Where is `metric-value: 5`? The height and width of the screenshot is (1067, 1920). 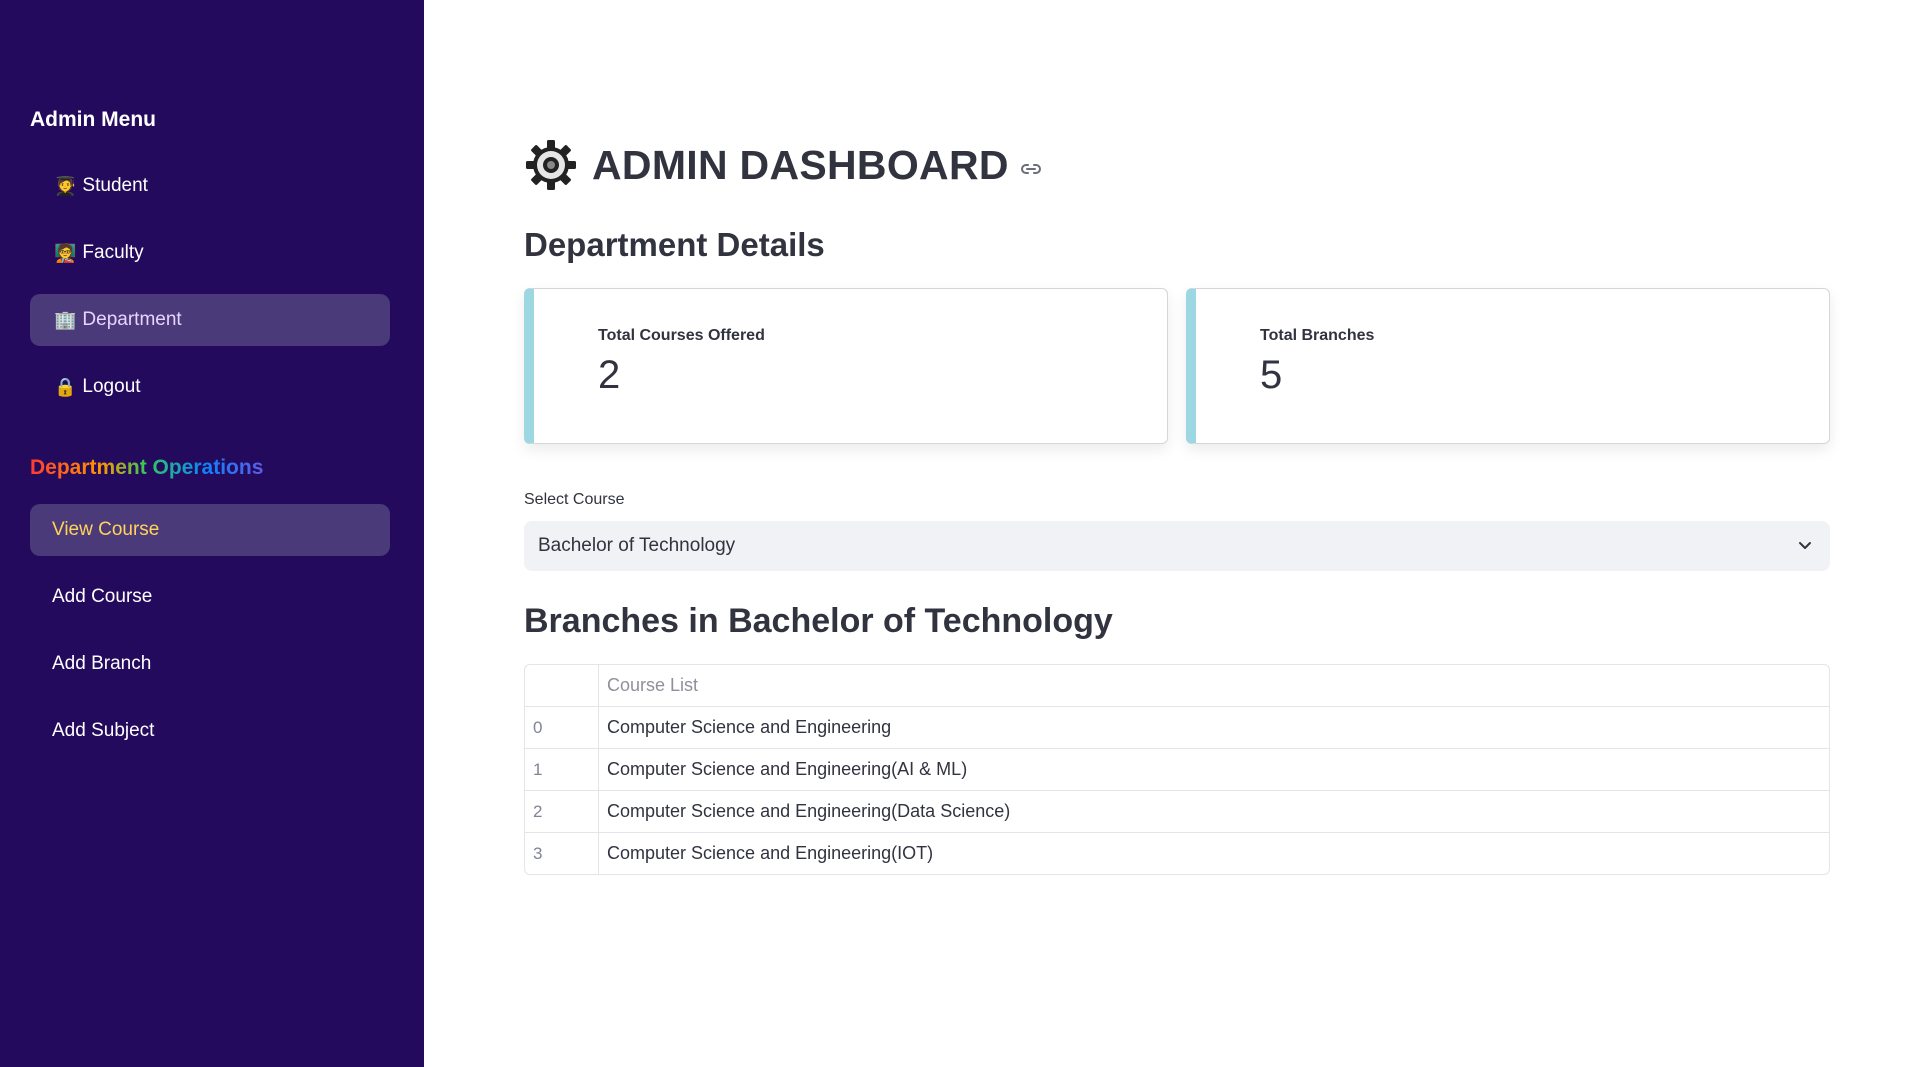
metric-value: 5 is located at coordinates (1271, 375).